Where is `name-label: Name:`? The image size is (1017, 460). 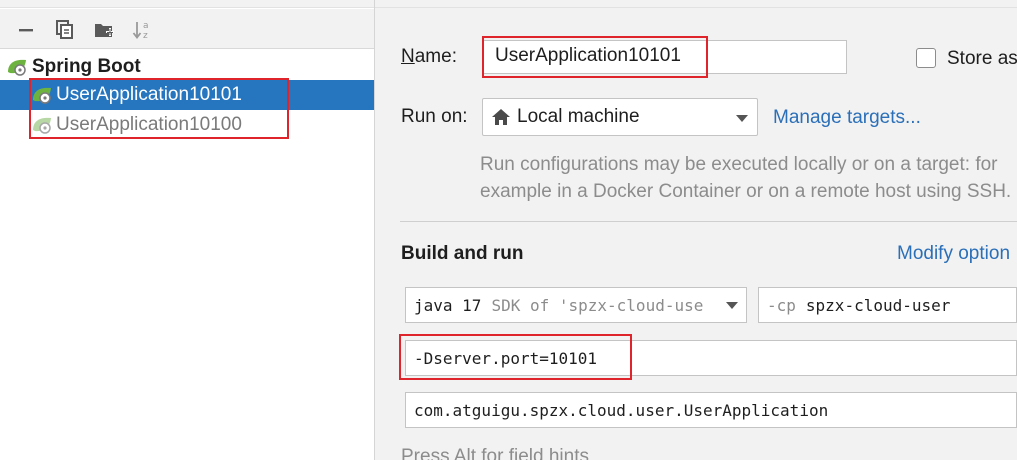 name-label: Name: is located at coordinates (429, 56).